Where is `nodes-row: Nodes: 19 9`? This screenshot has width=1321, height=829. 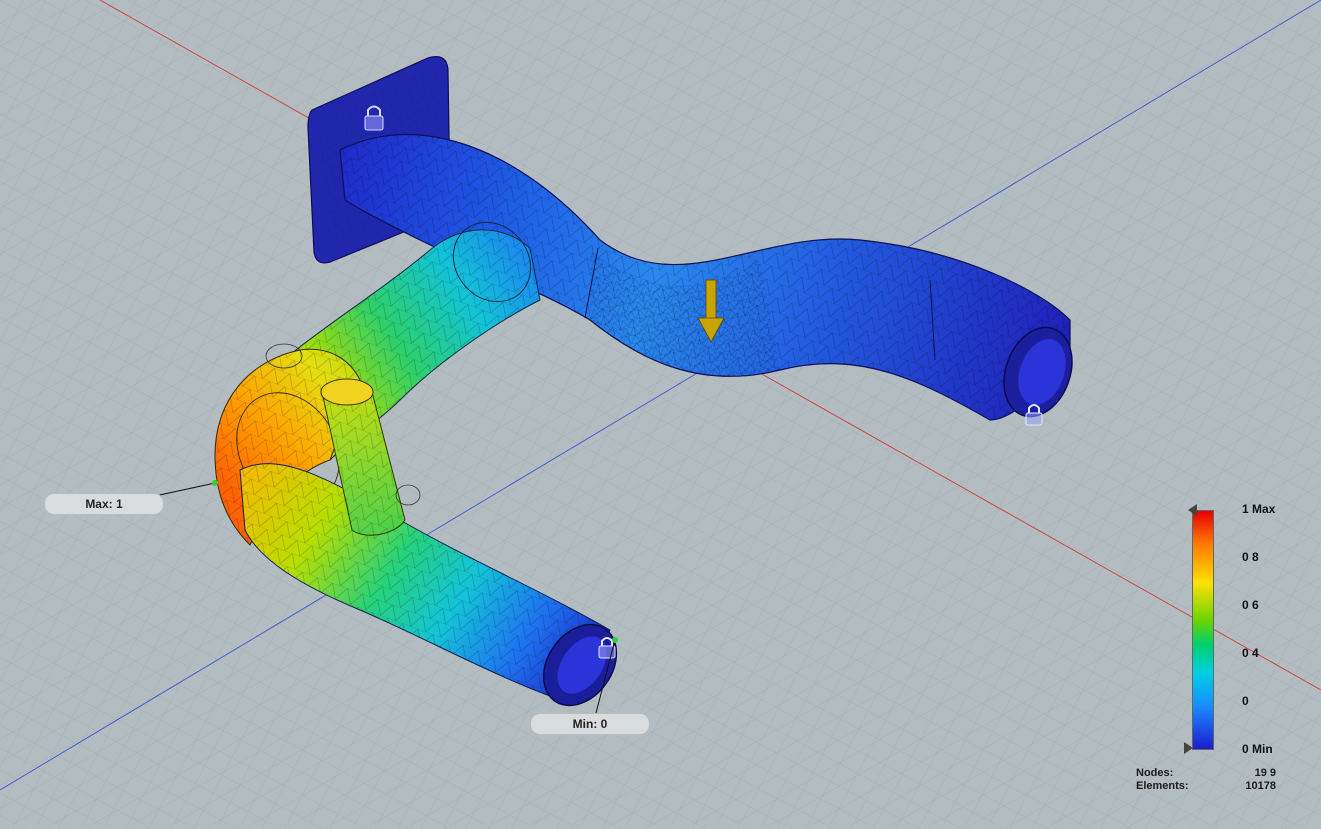
nodes-row: Nodes: 19 9 is located at coordinates (1206, 773).